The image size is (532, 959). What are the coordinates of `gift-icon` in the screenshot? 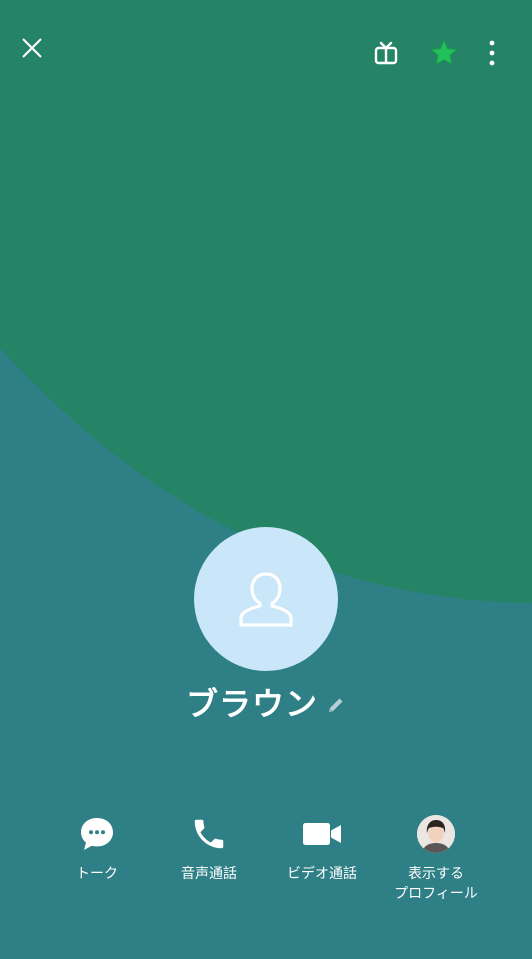 It's located at (386, 53).